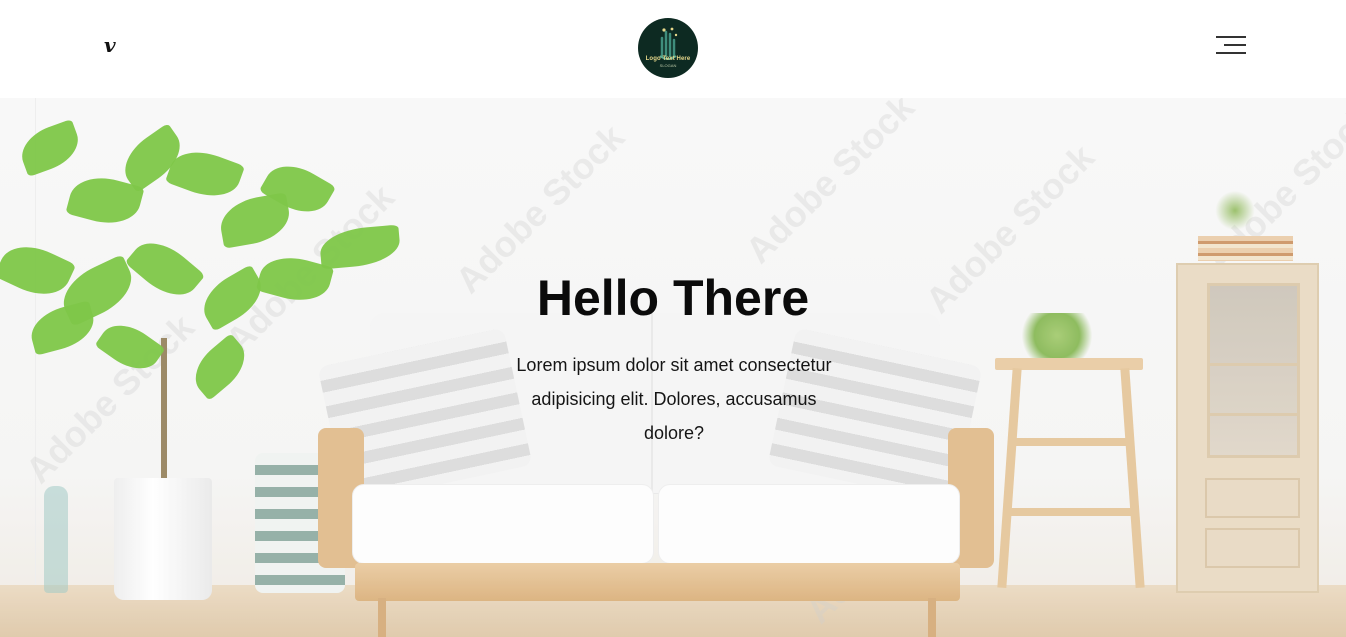 The width and height of the screenshot is (1346, 637). What do you see at coordinates (1230, 46) in the screenshot?
I see `hamburger-menu-icon` at bounding box center [1230, 46].